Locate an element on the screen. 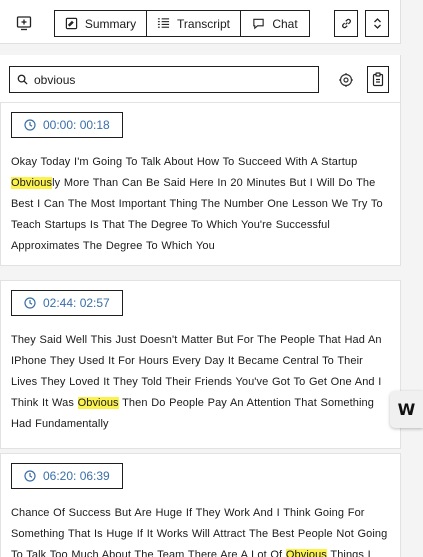 This screenshot has height=557, width=423. timestamp-button: 02:44: 02:57 is located at coordinates (67, 303).